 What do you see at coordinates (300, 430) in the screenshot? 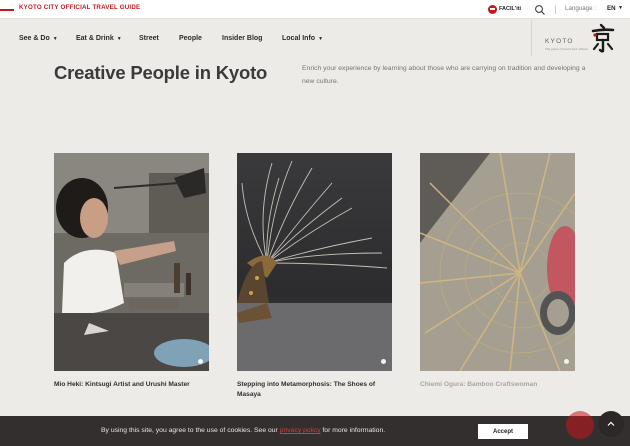
I see `privacy-policy-link: privacy policy` at bounding box center [300, 430].